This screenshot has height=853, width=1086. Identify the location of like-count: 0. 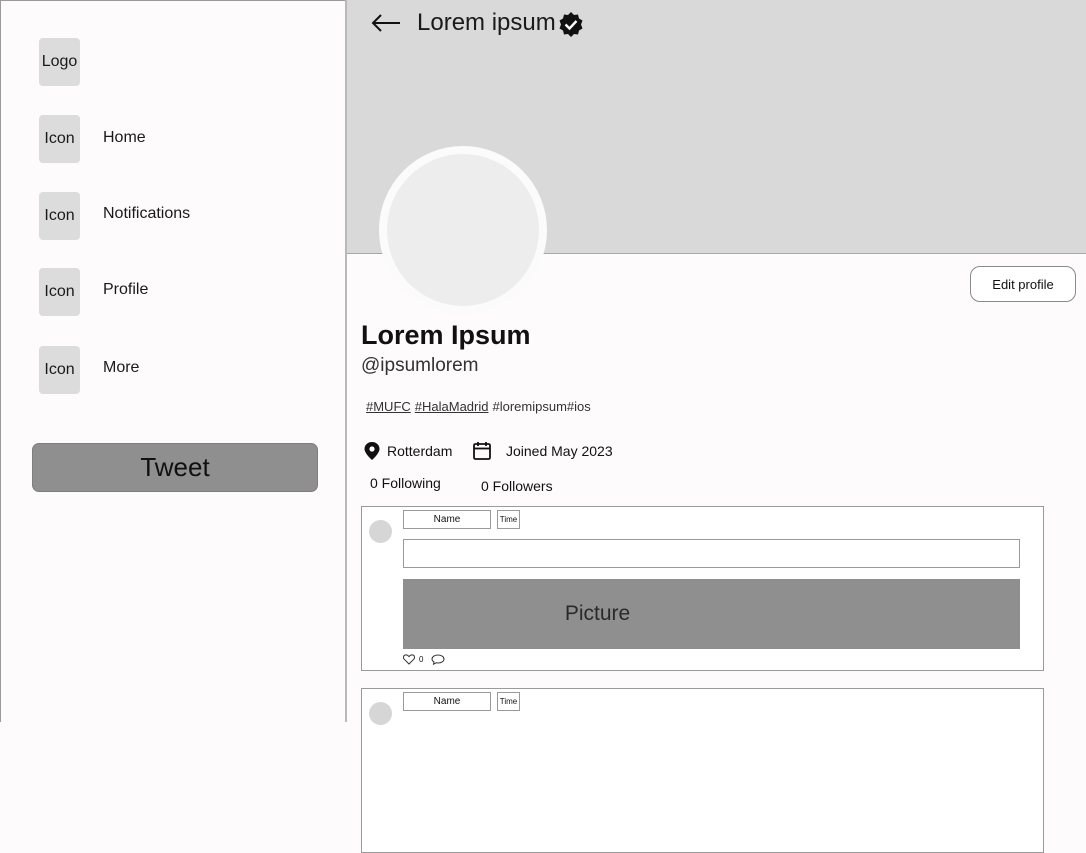
(421, 659).